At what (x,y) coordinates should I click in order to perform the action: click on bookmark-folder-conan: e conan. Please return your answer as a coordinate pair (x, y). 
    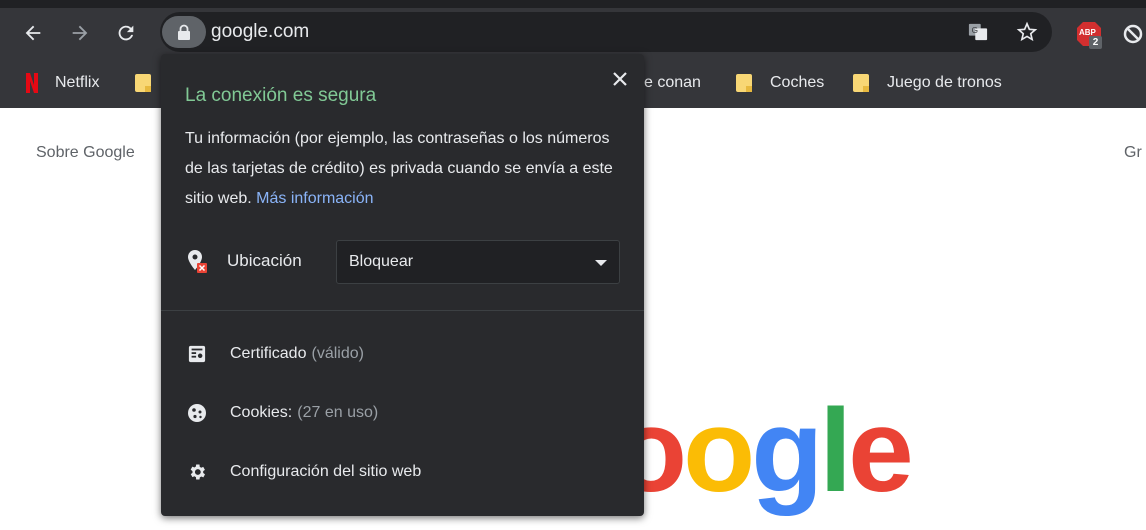
    Looking at the image, I should click on (672, 83).